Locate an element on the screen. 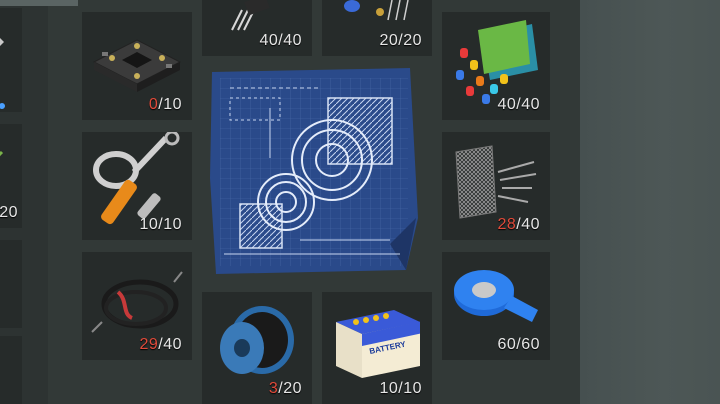 This screenshot has height=404, width=720. item-count: 29/40 is located at coordinates (160, 344).